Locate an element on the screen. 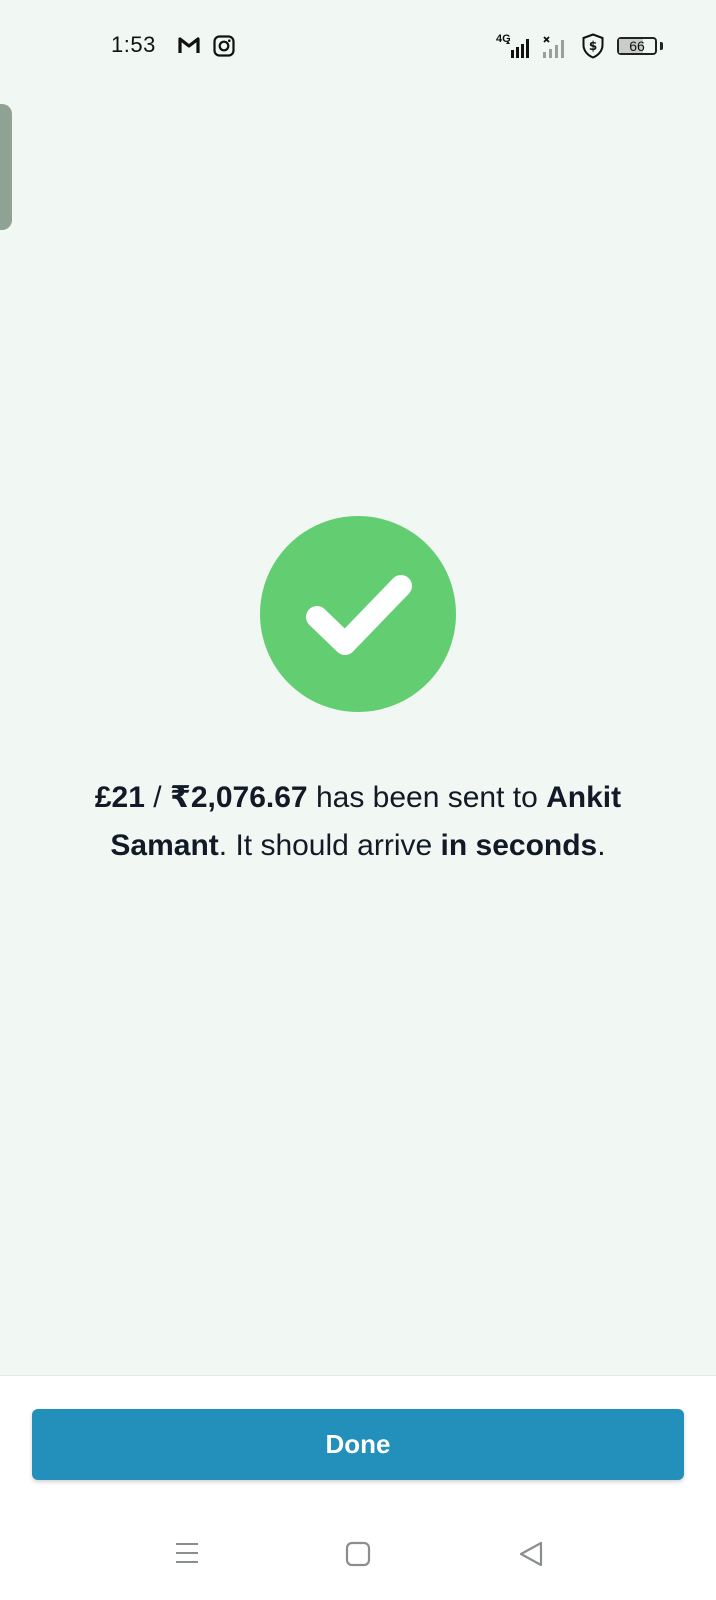 The width and height of the screenshot is (716, 1600). instagram-icon is located at coordinates (224, 46).